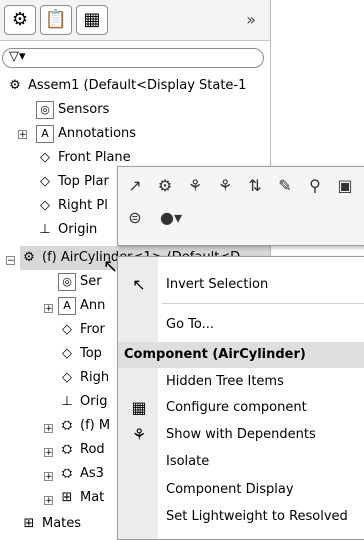 Image resolution: width=364 pixels, height=540 pixels. I want to click on feature-manager-icon: ⚙, so click(20, 19).